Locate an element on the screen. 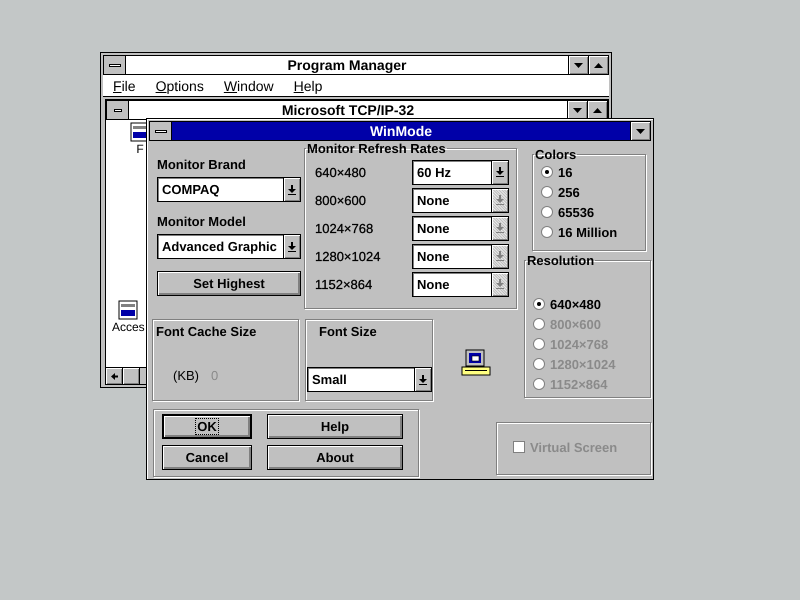 The height and width of the screenshot is (600, 800). group-title: Resolution is located at coordinates (561, 260).